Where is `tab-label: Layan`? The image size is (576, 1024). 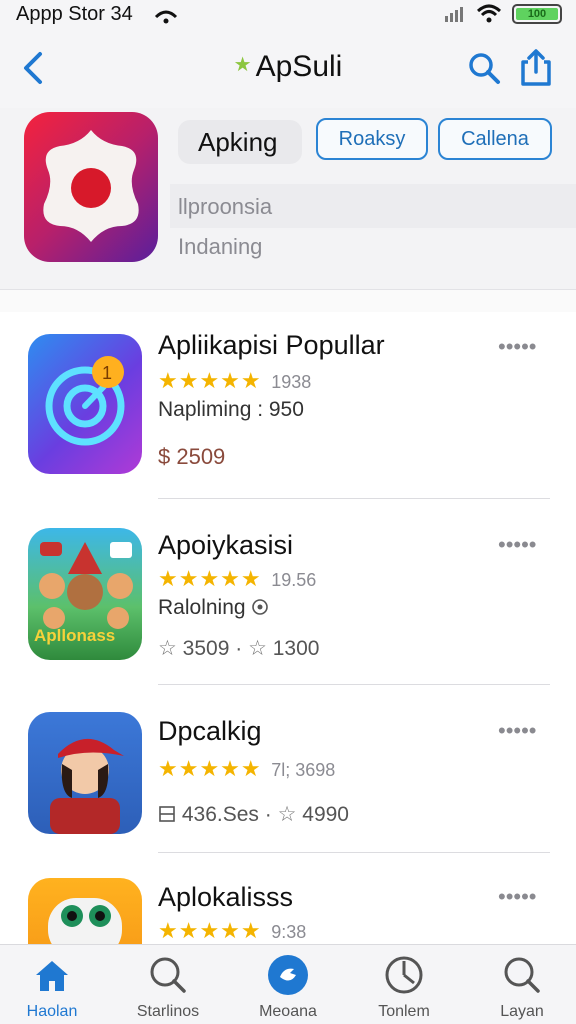
tab-label: Layan is located at coordinates (522, 1011).